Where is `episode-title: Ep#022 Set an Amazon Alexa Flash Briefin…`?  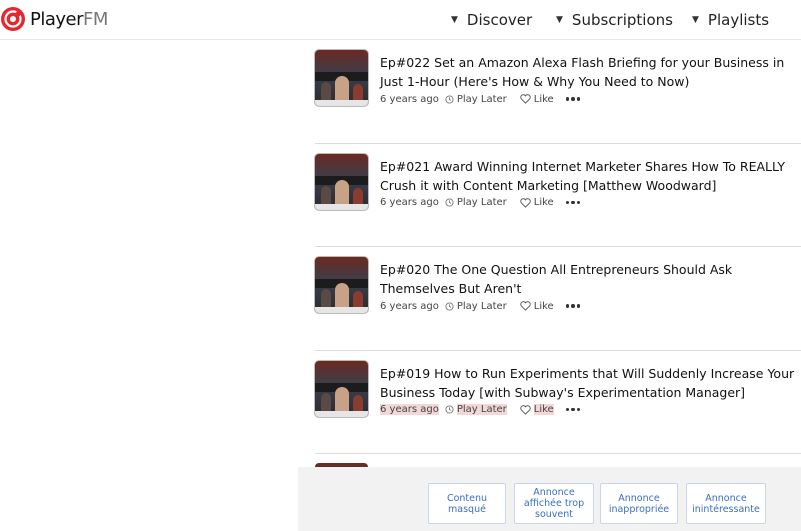
episode-title: Ep#022 Set an Amazon Alexa Flash Briefin… is located at coordinates (590, 72).